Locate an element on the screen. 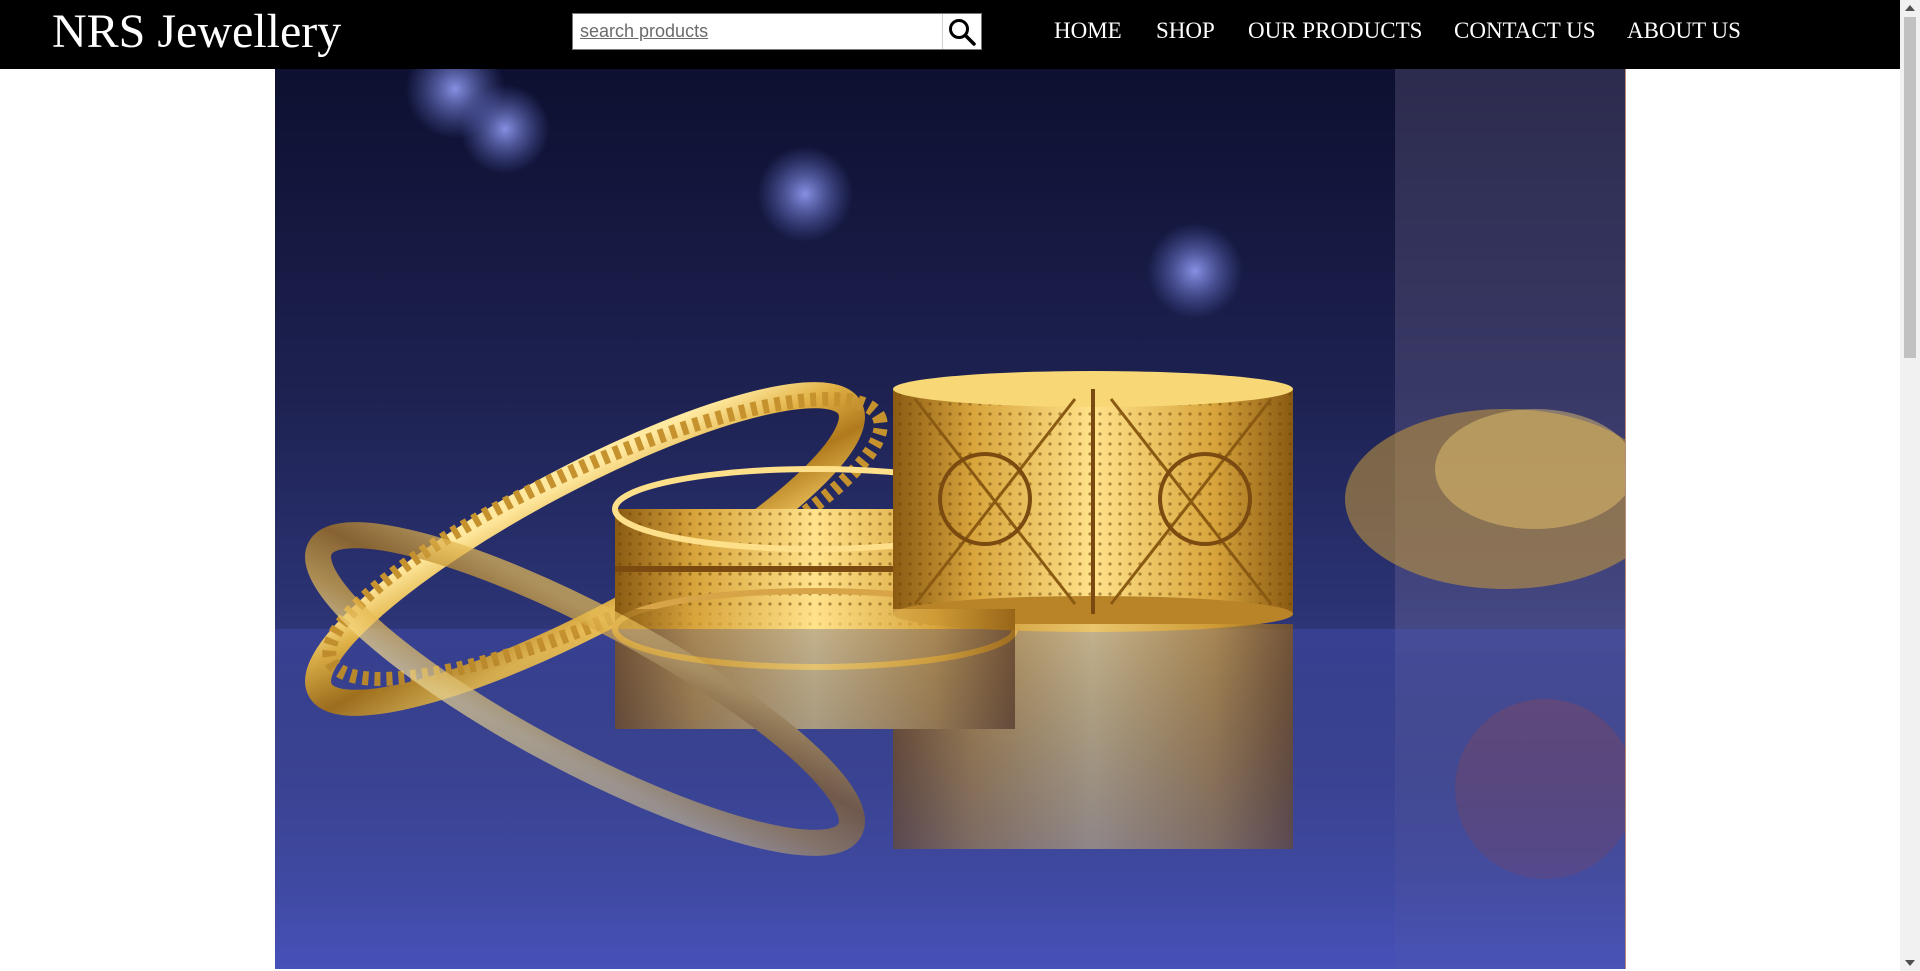 This screenshot has width=1920, height=971. nav-shop: SHOP is located at coordinates (1185, 31).